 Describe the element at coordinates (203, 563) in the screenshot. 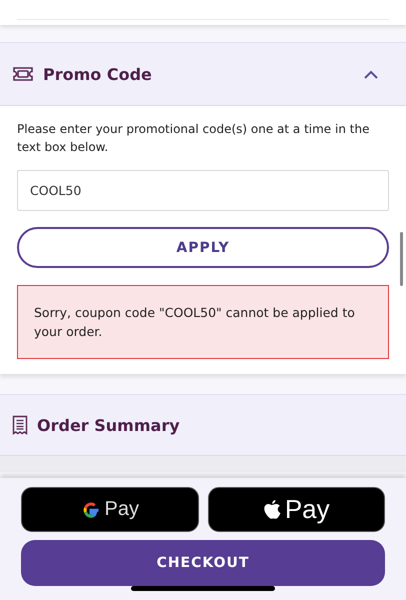

I see `checkout-button: CHECKOUT` at that location.